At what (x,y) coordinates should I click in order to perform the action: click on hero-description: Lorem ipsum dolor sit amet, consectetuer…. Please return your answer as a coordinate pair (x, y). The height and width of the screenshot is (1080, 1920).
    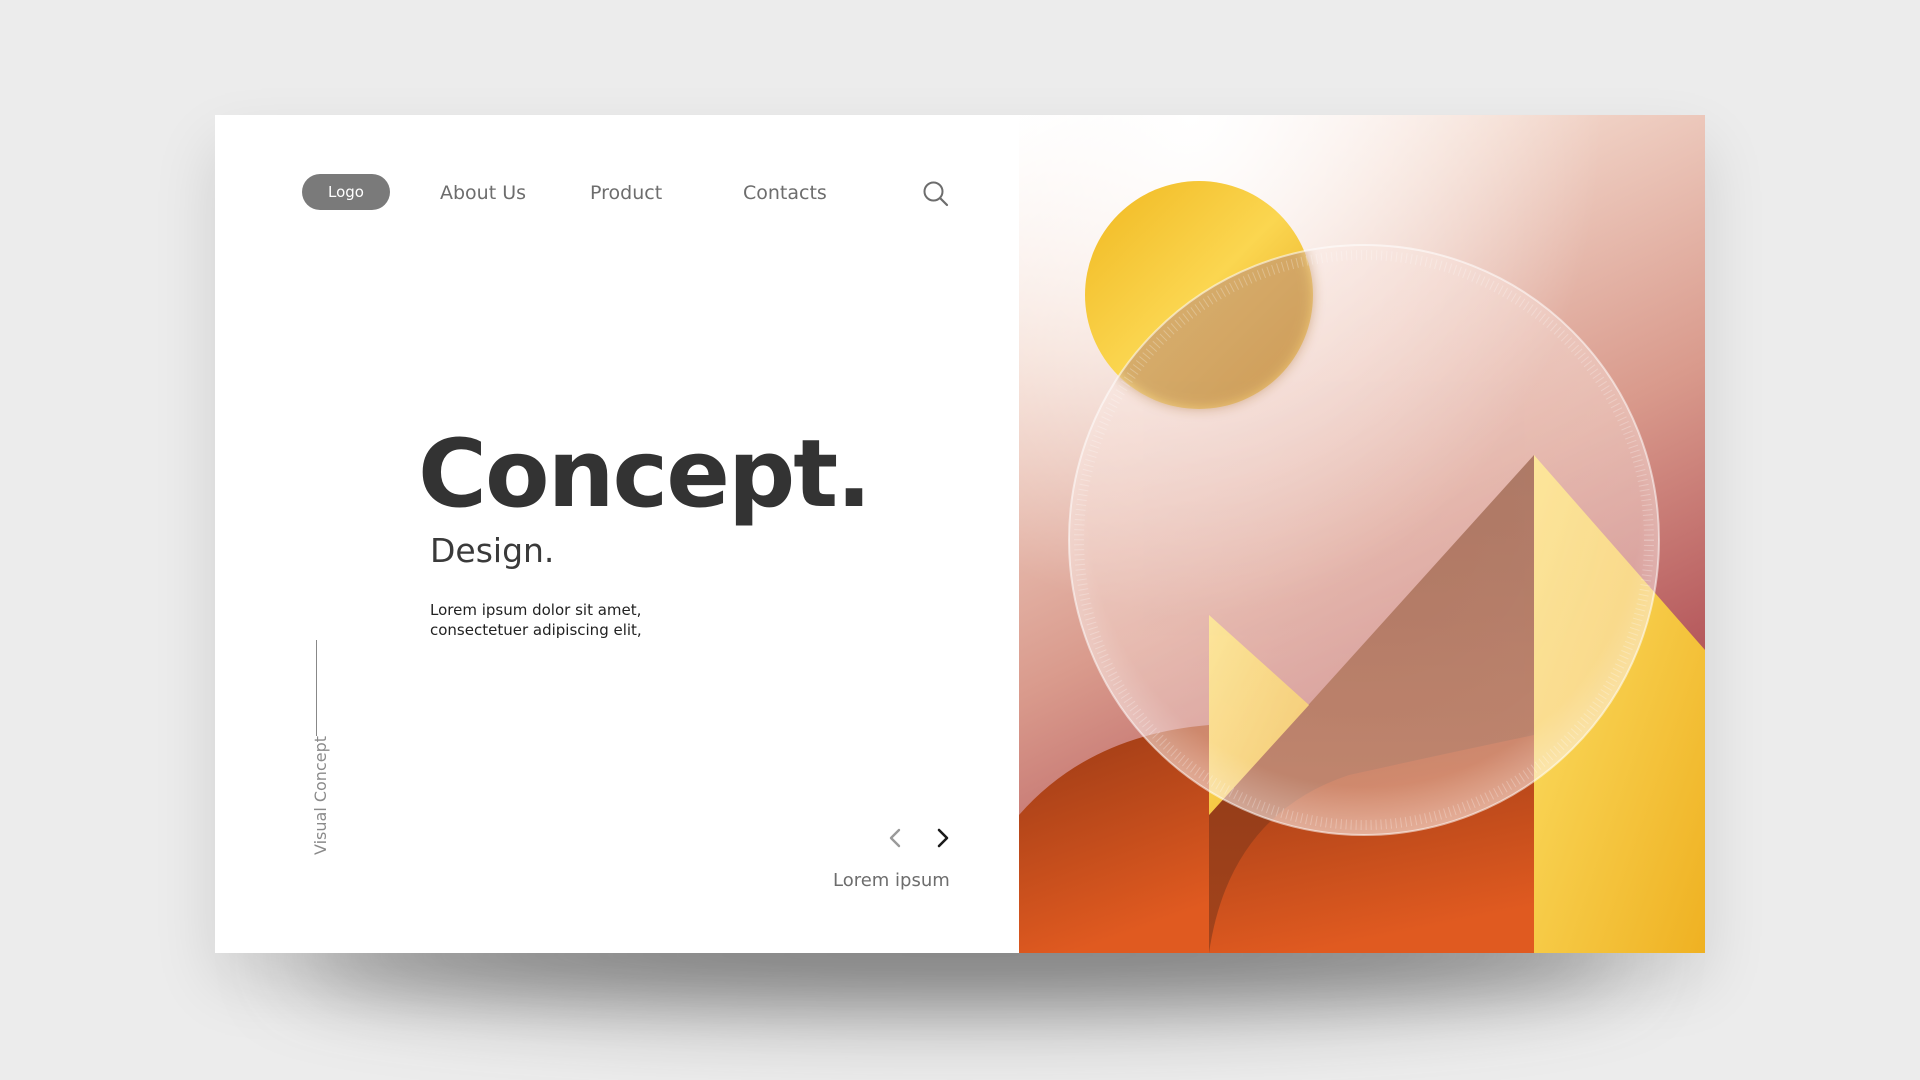
    Looking at the image, I should click on (610, 620).